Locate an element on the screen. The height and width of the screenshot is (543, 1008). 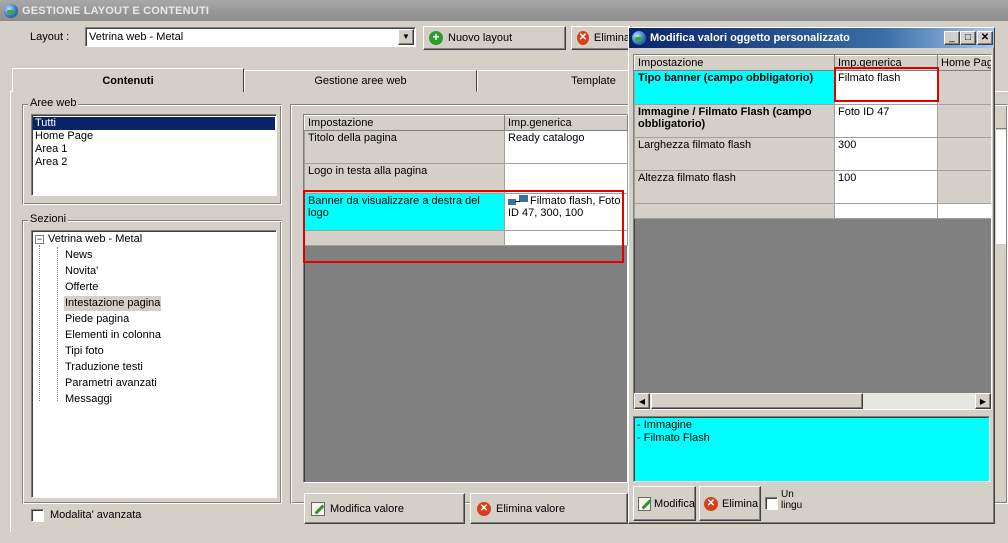
elimina-valore-label: Elimina valore is located at coordinates (531, 508).